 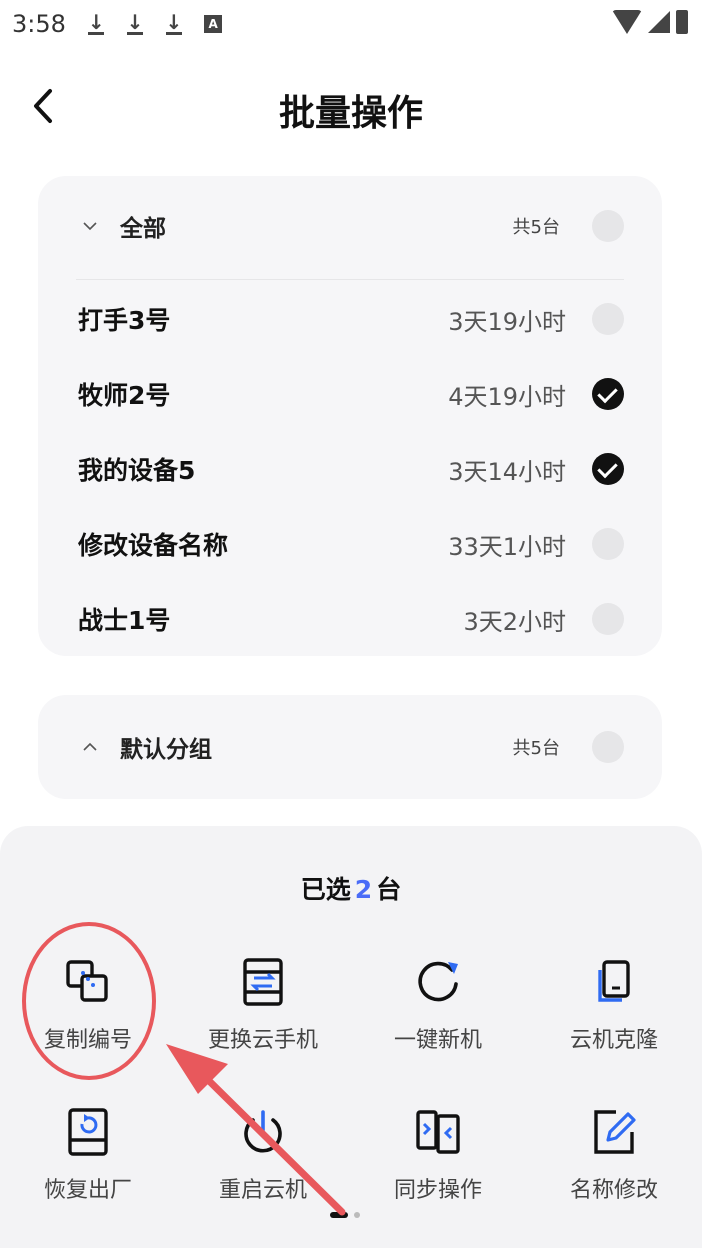 What do you see at coordinates (350, 113) in the screenshot?
I see `page-title: 批量操作` at bounding box center [350, 113].